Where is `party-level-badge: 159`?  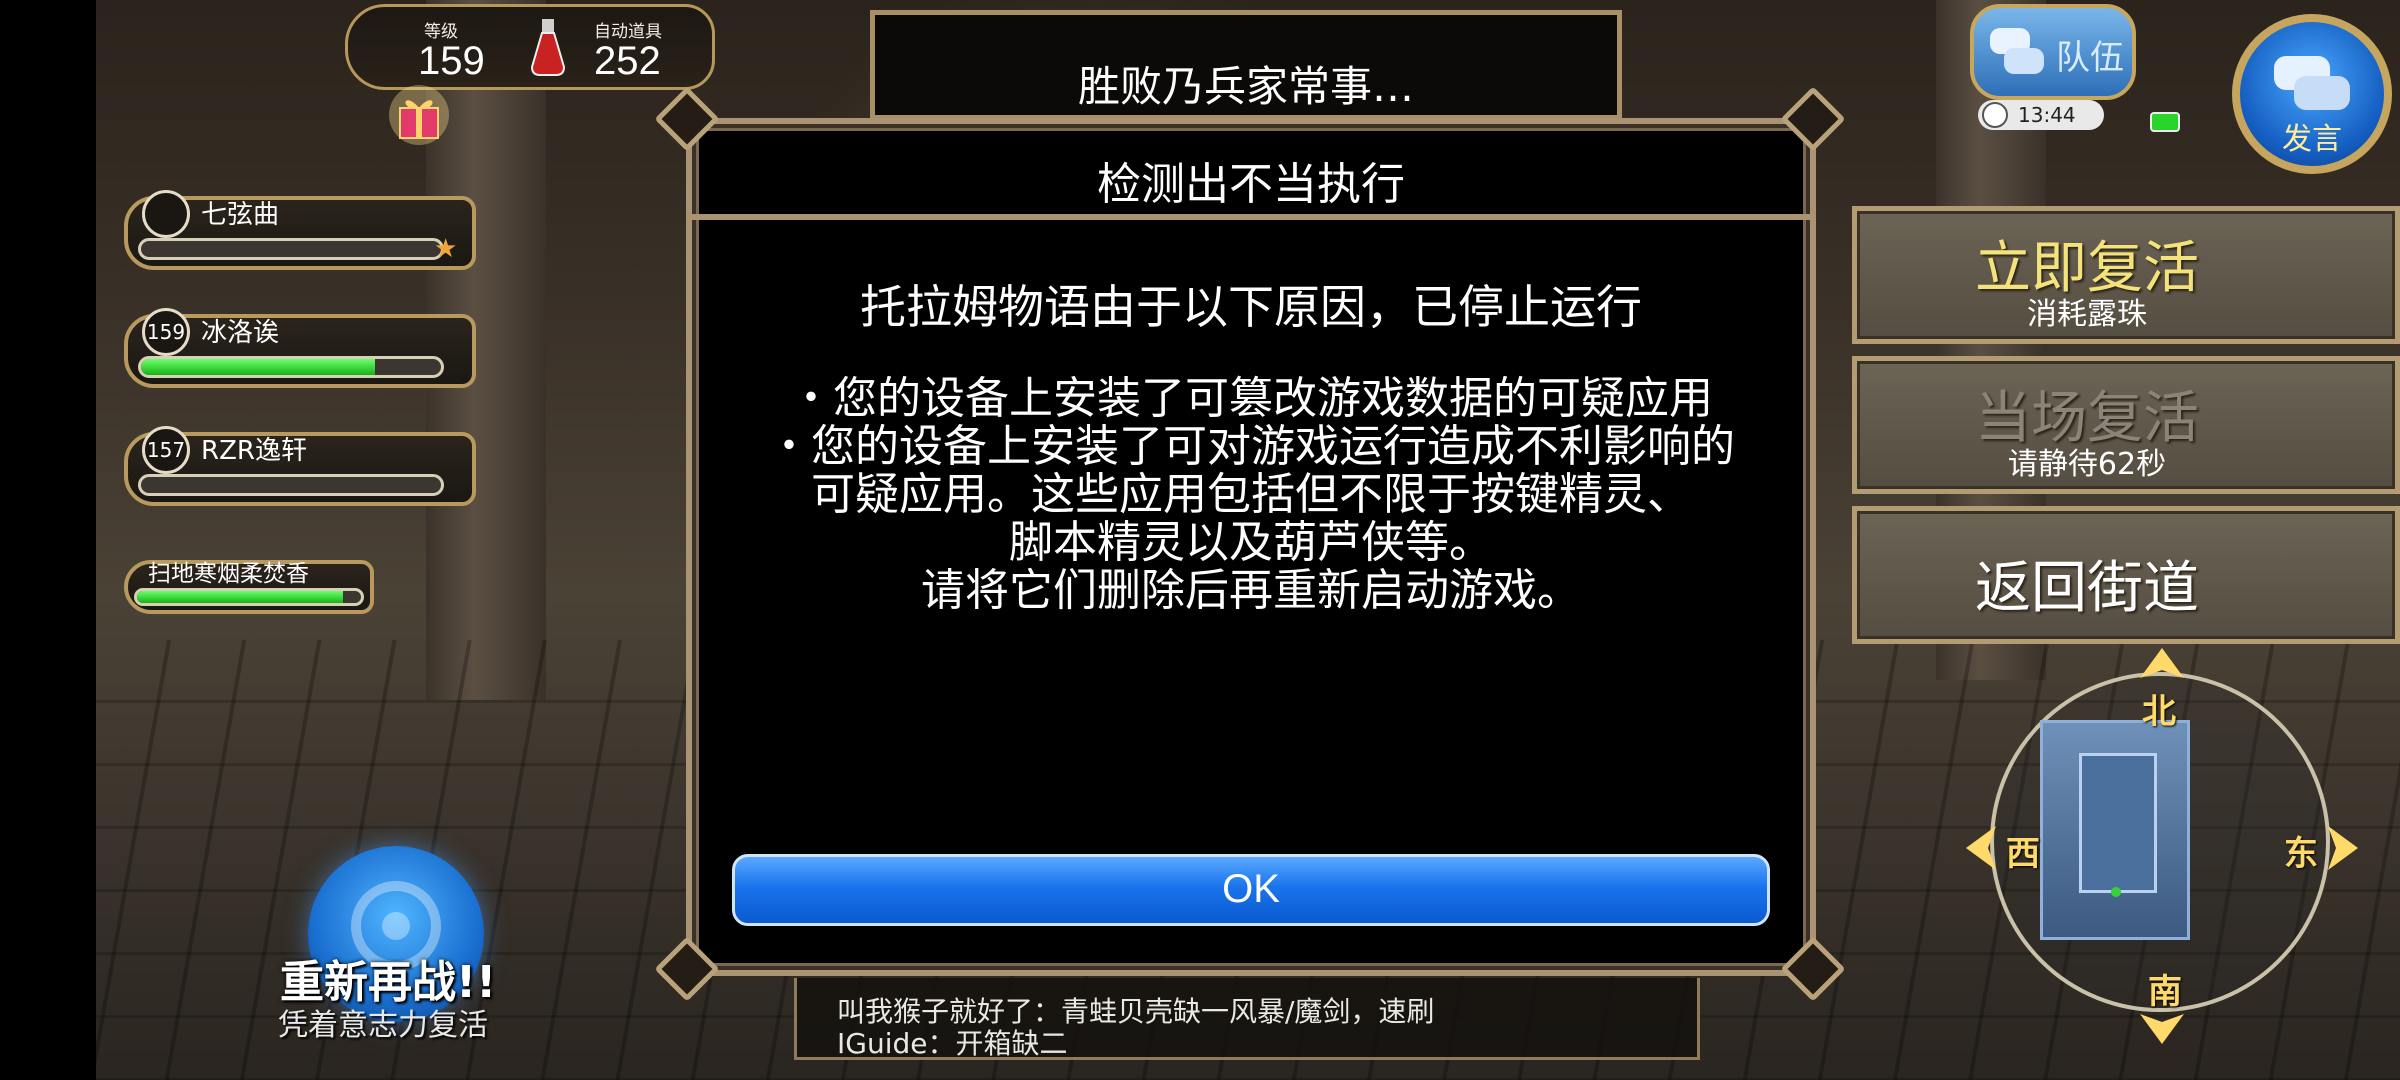
party-level-badge: 159 is located at coordinates (166, 332).